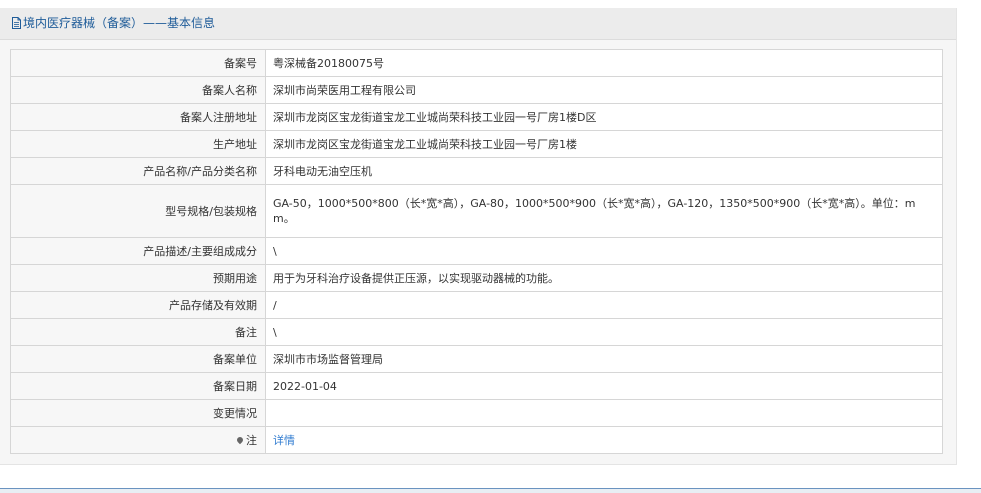  What do you see at coordinates (138, 211) in the screenshot?
I see `row-label: 型号规格/包装规格` at bounding box center [138, 211].